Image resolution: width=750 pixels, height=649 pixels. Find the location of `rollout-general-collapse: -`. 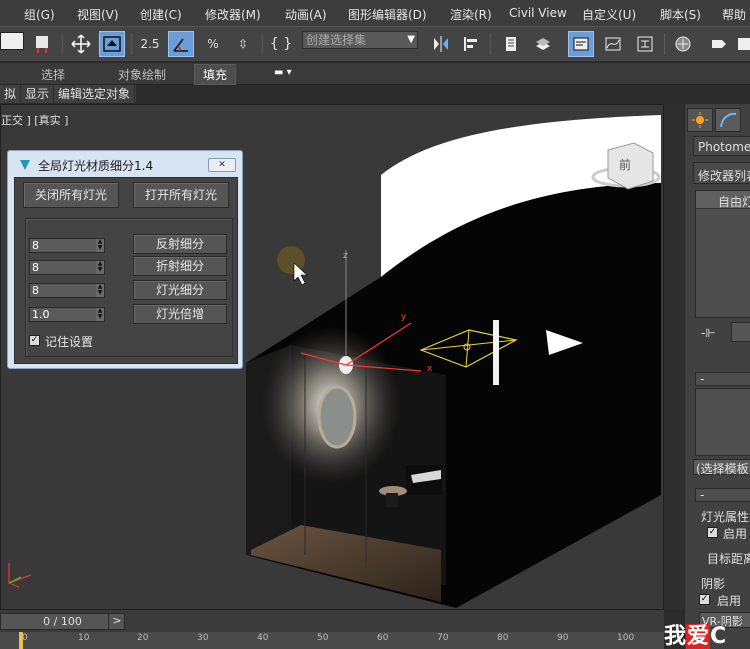

rollout-general-collapse: - is located at coordinates (702, 495).